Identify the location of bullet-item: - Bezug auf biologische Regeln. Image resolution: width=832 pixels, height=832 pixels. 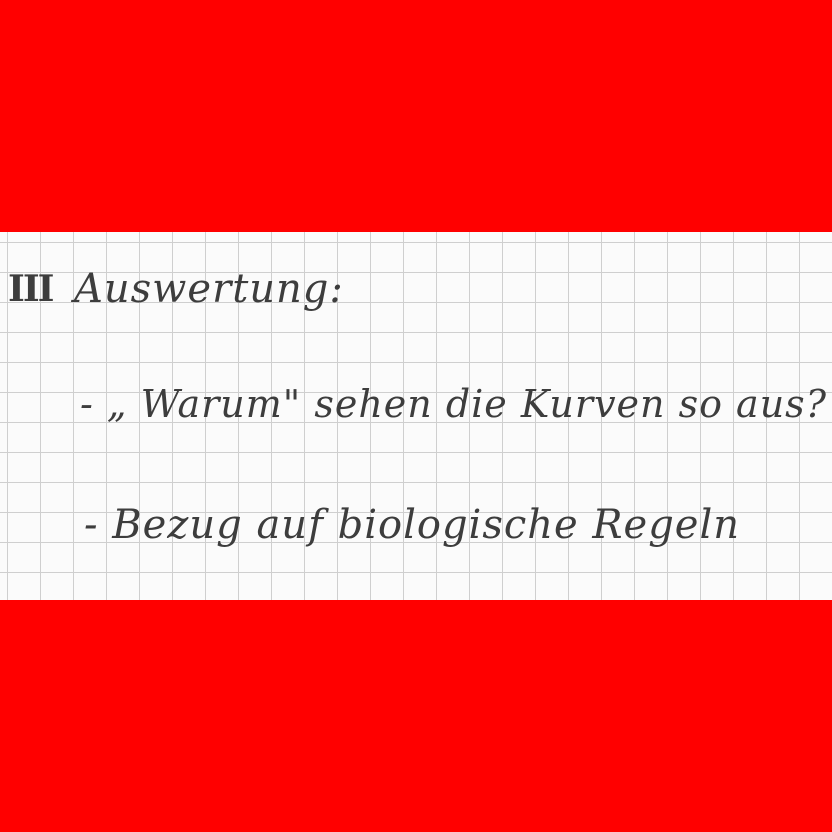
(412, 525).